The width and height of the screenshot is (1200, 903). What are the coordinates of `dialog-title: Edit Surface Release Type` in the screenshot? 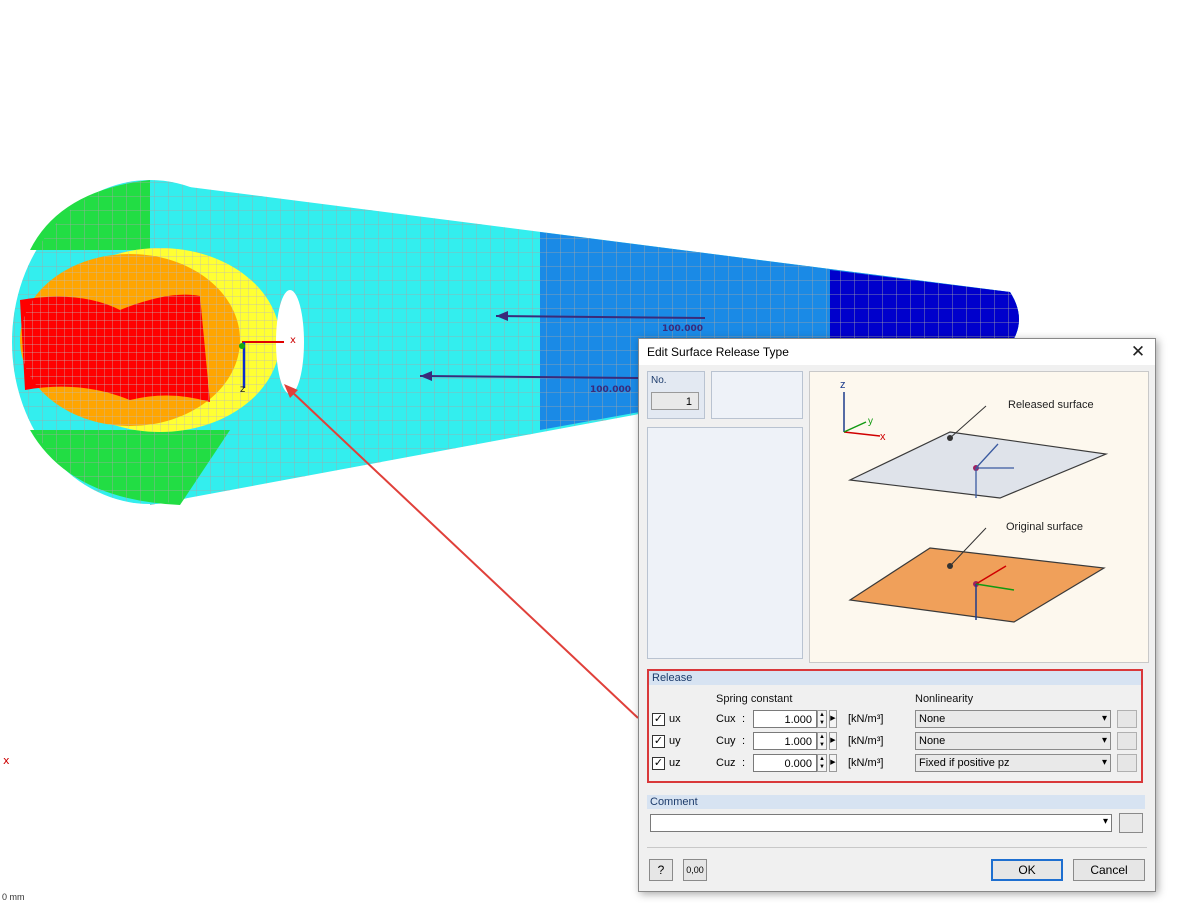 It's located at (718, 352).